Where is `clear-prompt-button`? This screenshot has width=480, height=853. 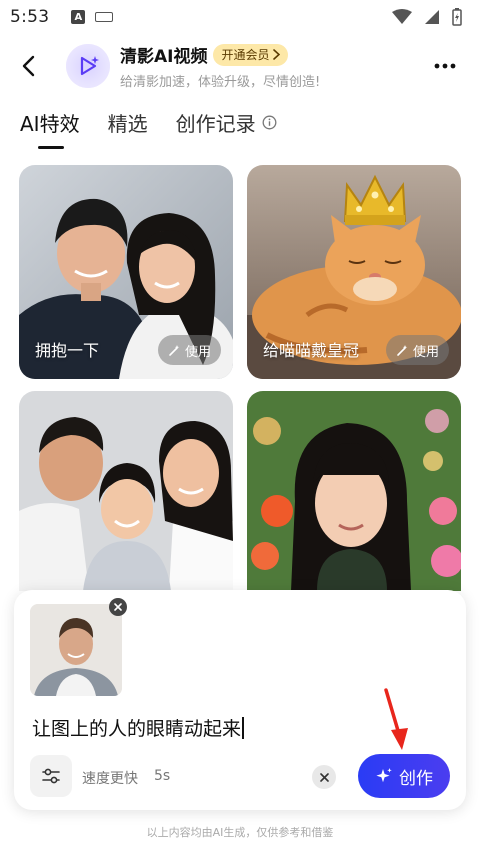
clear-prompt-button is located at coordinates (324, 777).